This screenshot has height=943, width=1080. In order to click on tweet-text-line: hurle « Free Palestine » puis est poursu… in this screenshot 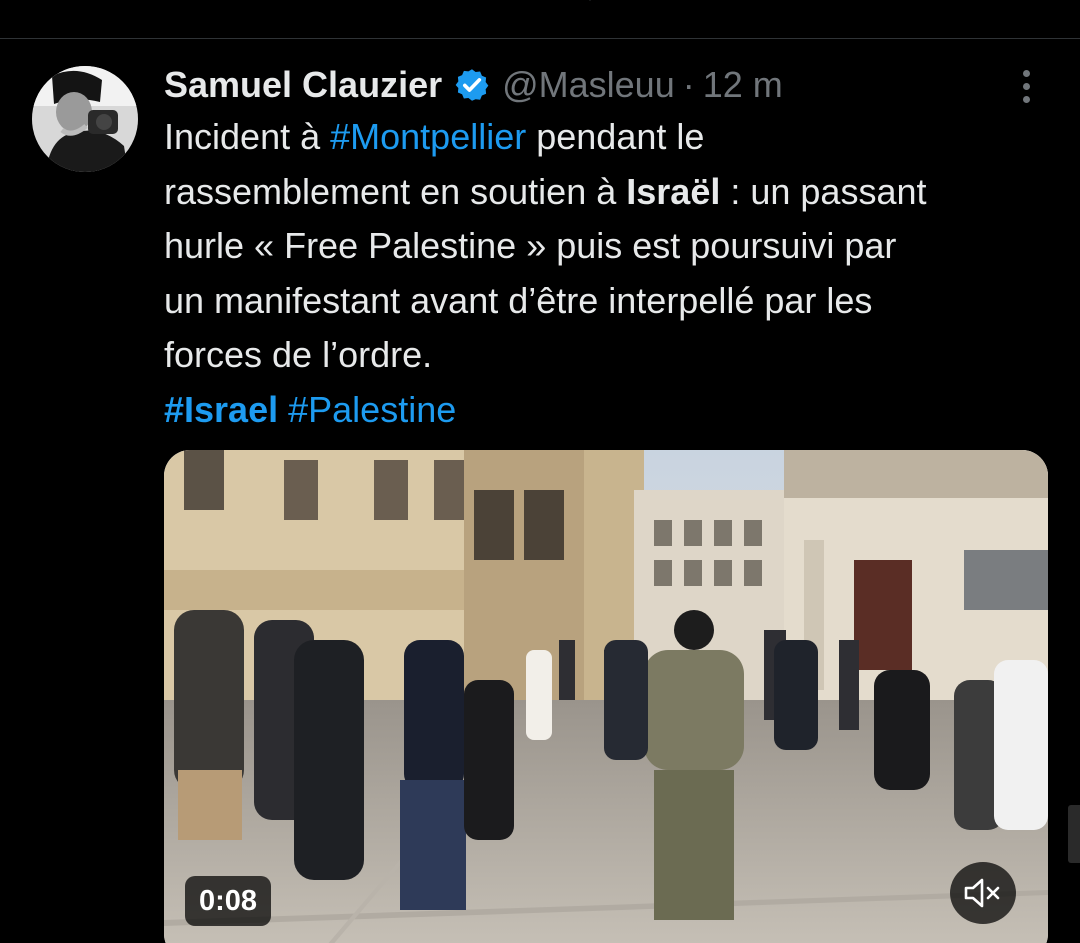, I will do `click(614, 246)`.